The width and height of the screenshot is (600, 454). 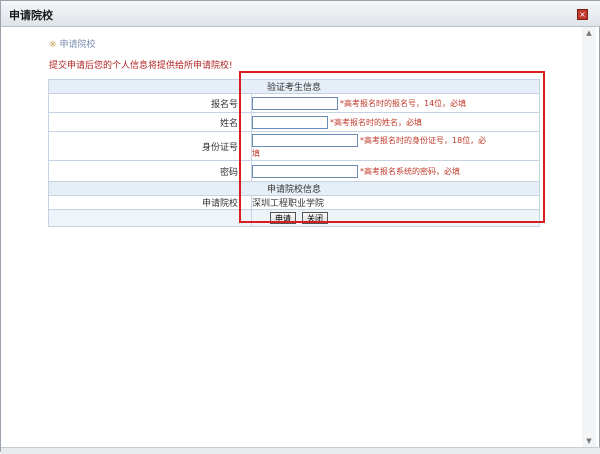 I want to click on form-row-name: 姓名： *高考报名时的姓名，必填, so click(x=294, y=122).